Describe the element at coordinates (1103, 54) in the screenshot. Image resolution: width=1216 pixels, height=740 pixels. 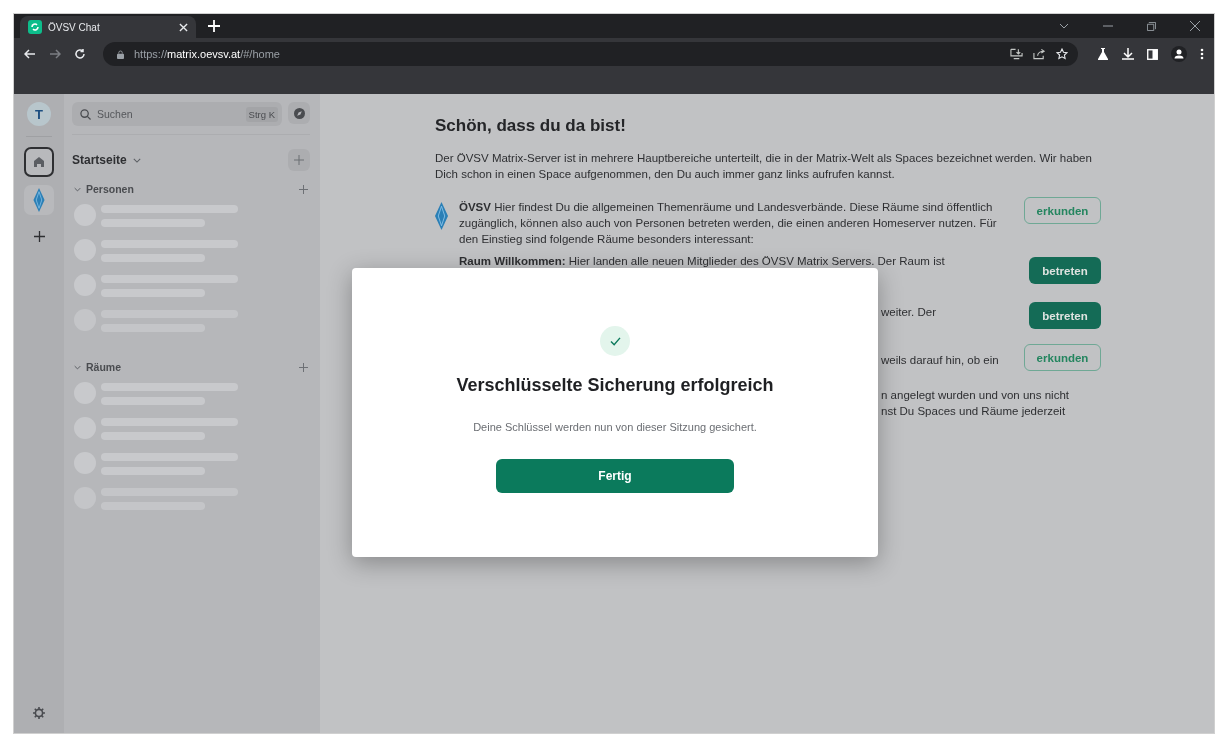
I see `flask-icon` at that location.